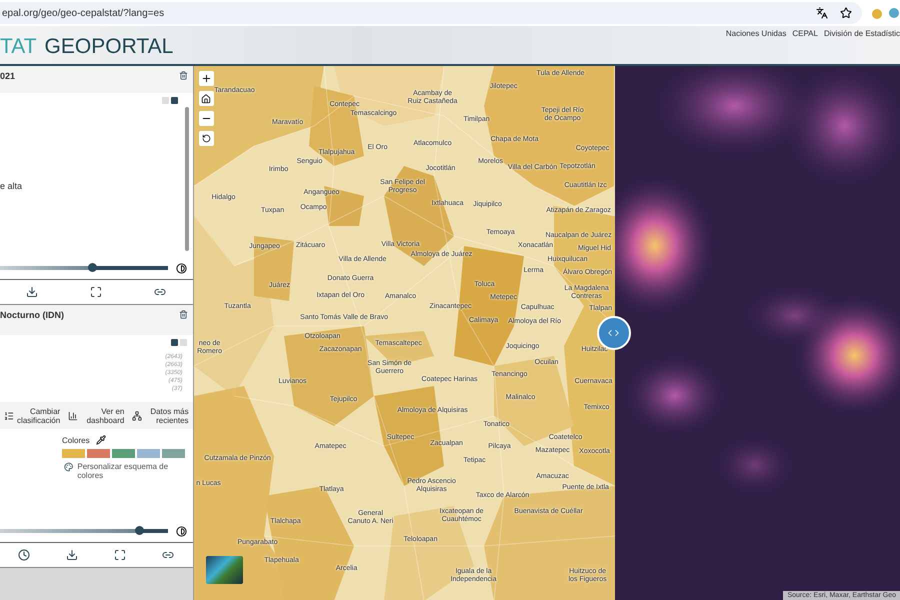 The height and width of the screenshot is (600, 900). I want to click on layer-title: Nocturno (IDN), so click(32, 316).